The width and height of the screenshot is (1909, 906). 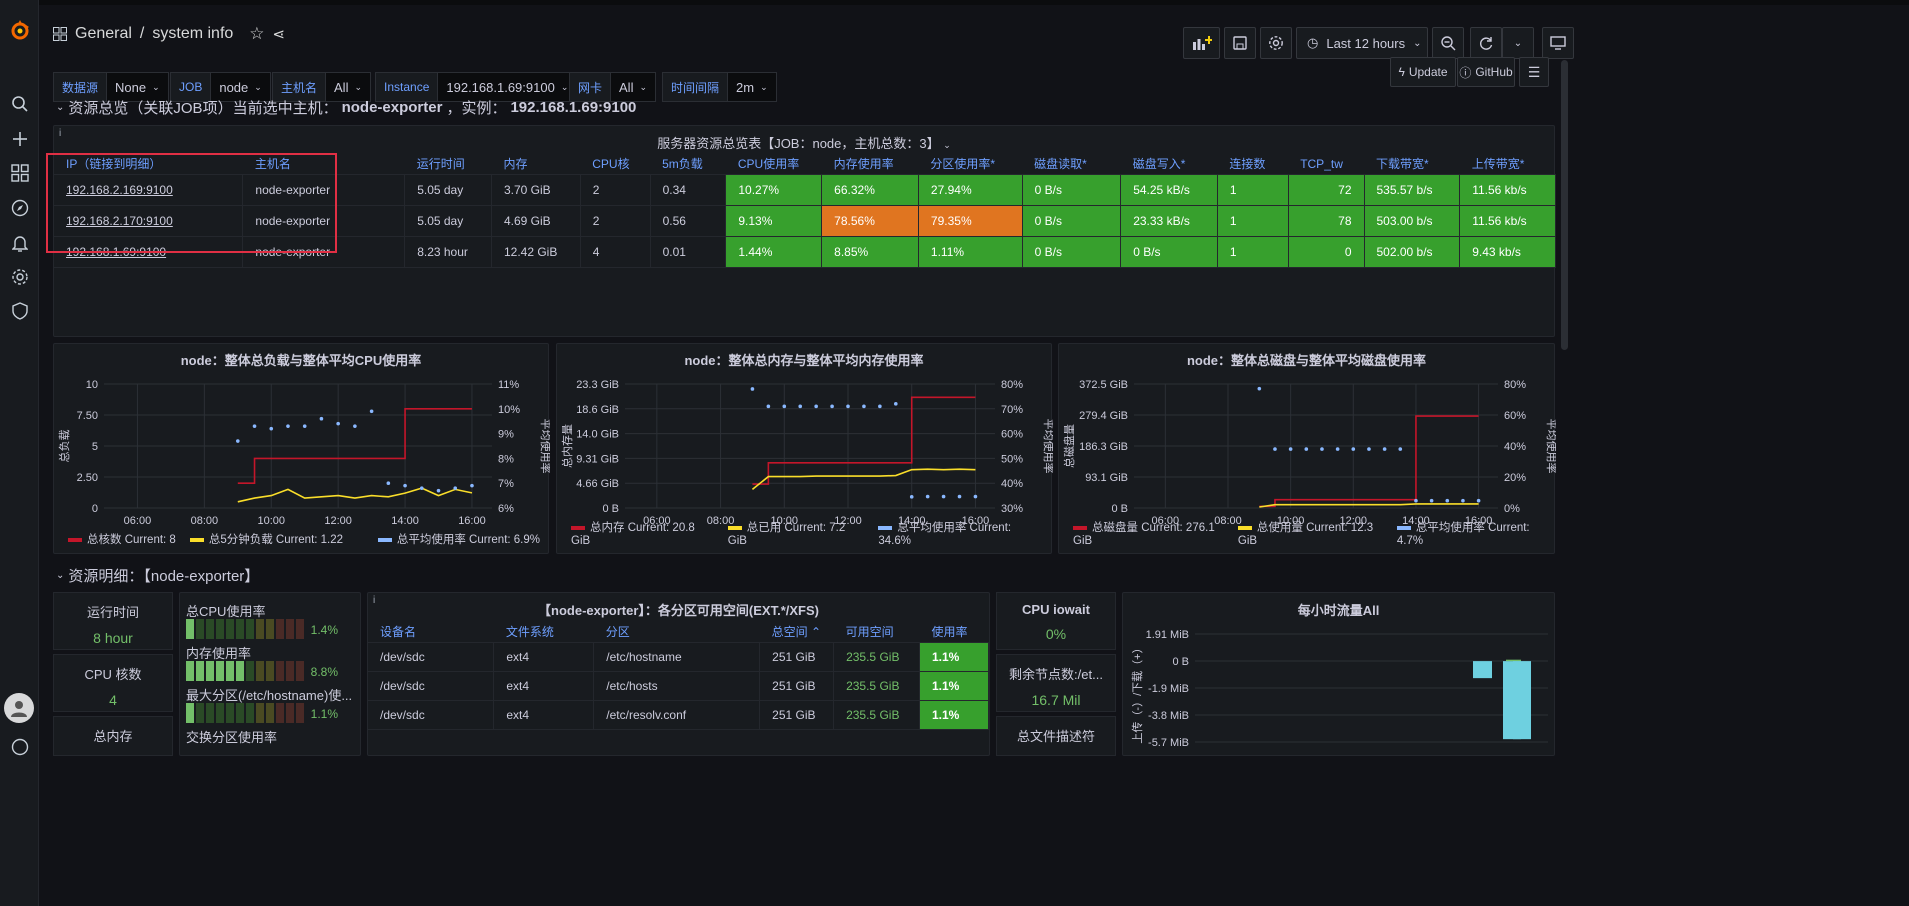 What do you see at coordinates (752, 87) in the screenshot?
I see `var-value: 2m ⌄` at bounding box center [752, 87].